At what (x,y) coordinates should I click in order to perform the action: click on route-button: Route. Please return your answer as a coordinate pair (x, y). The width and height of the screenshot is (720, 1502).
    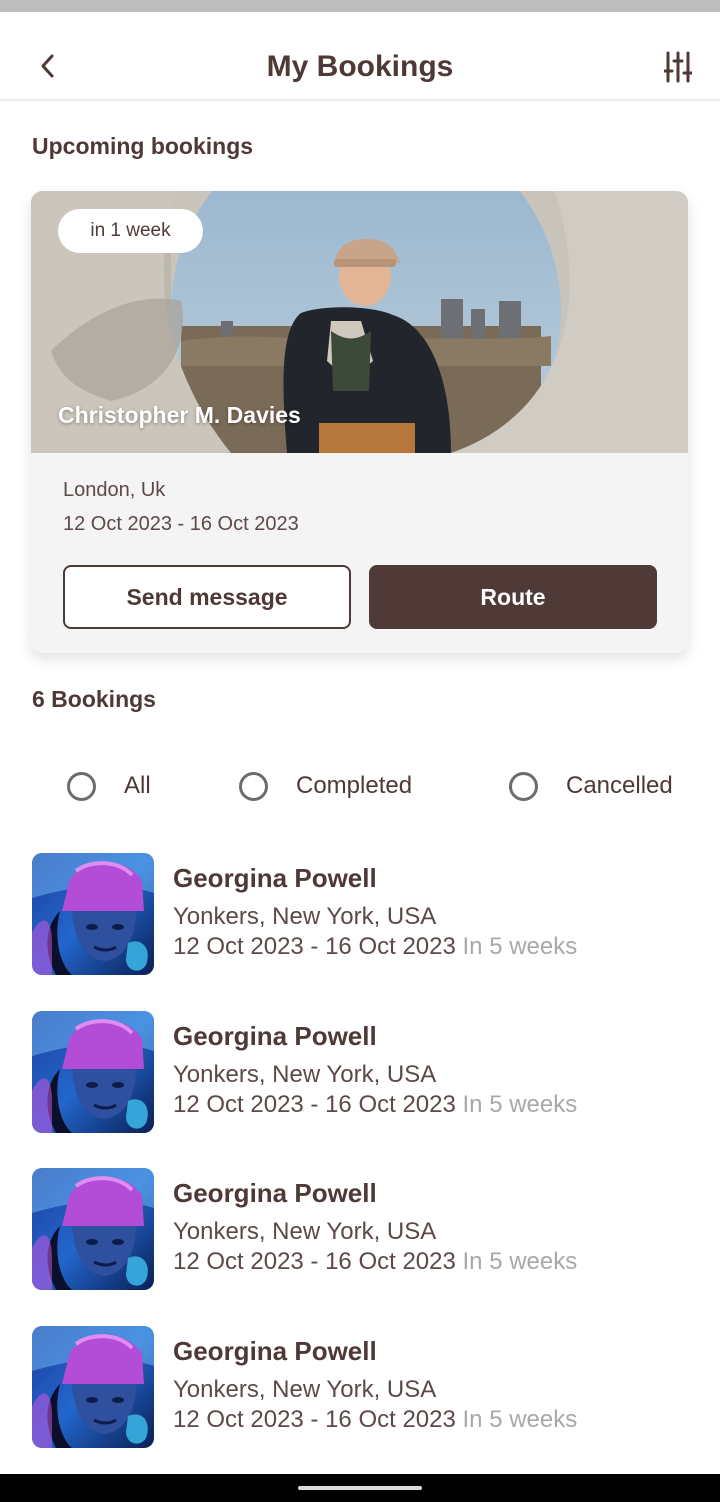
    Looking at the image, I should click on (513, 597).